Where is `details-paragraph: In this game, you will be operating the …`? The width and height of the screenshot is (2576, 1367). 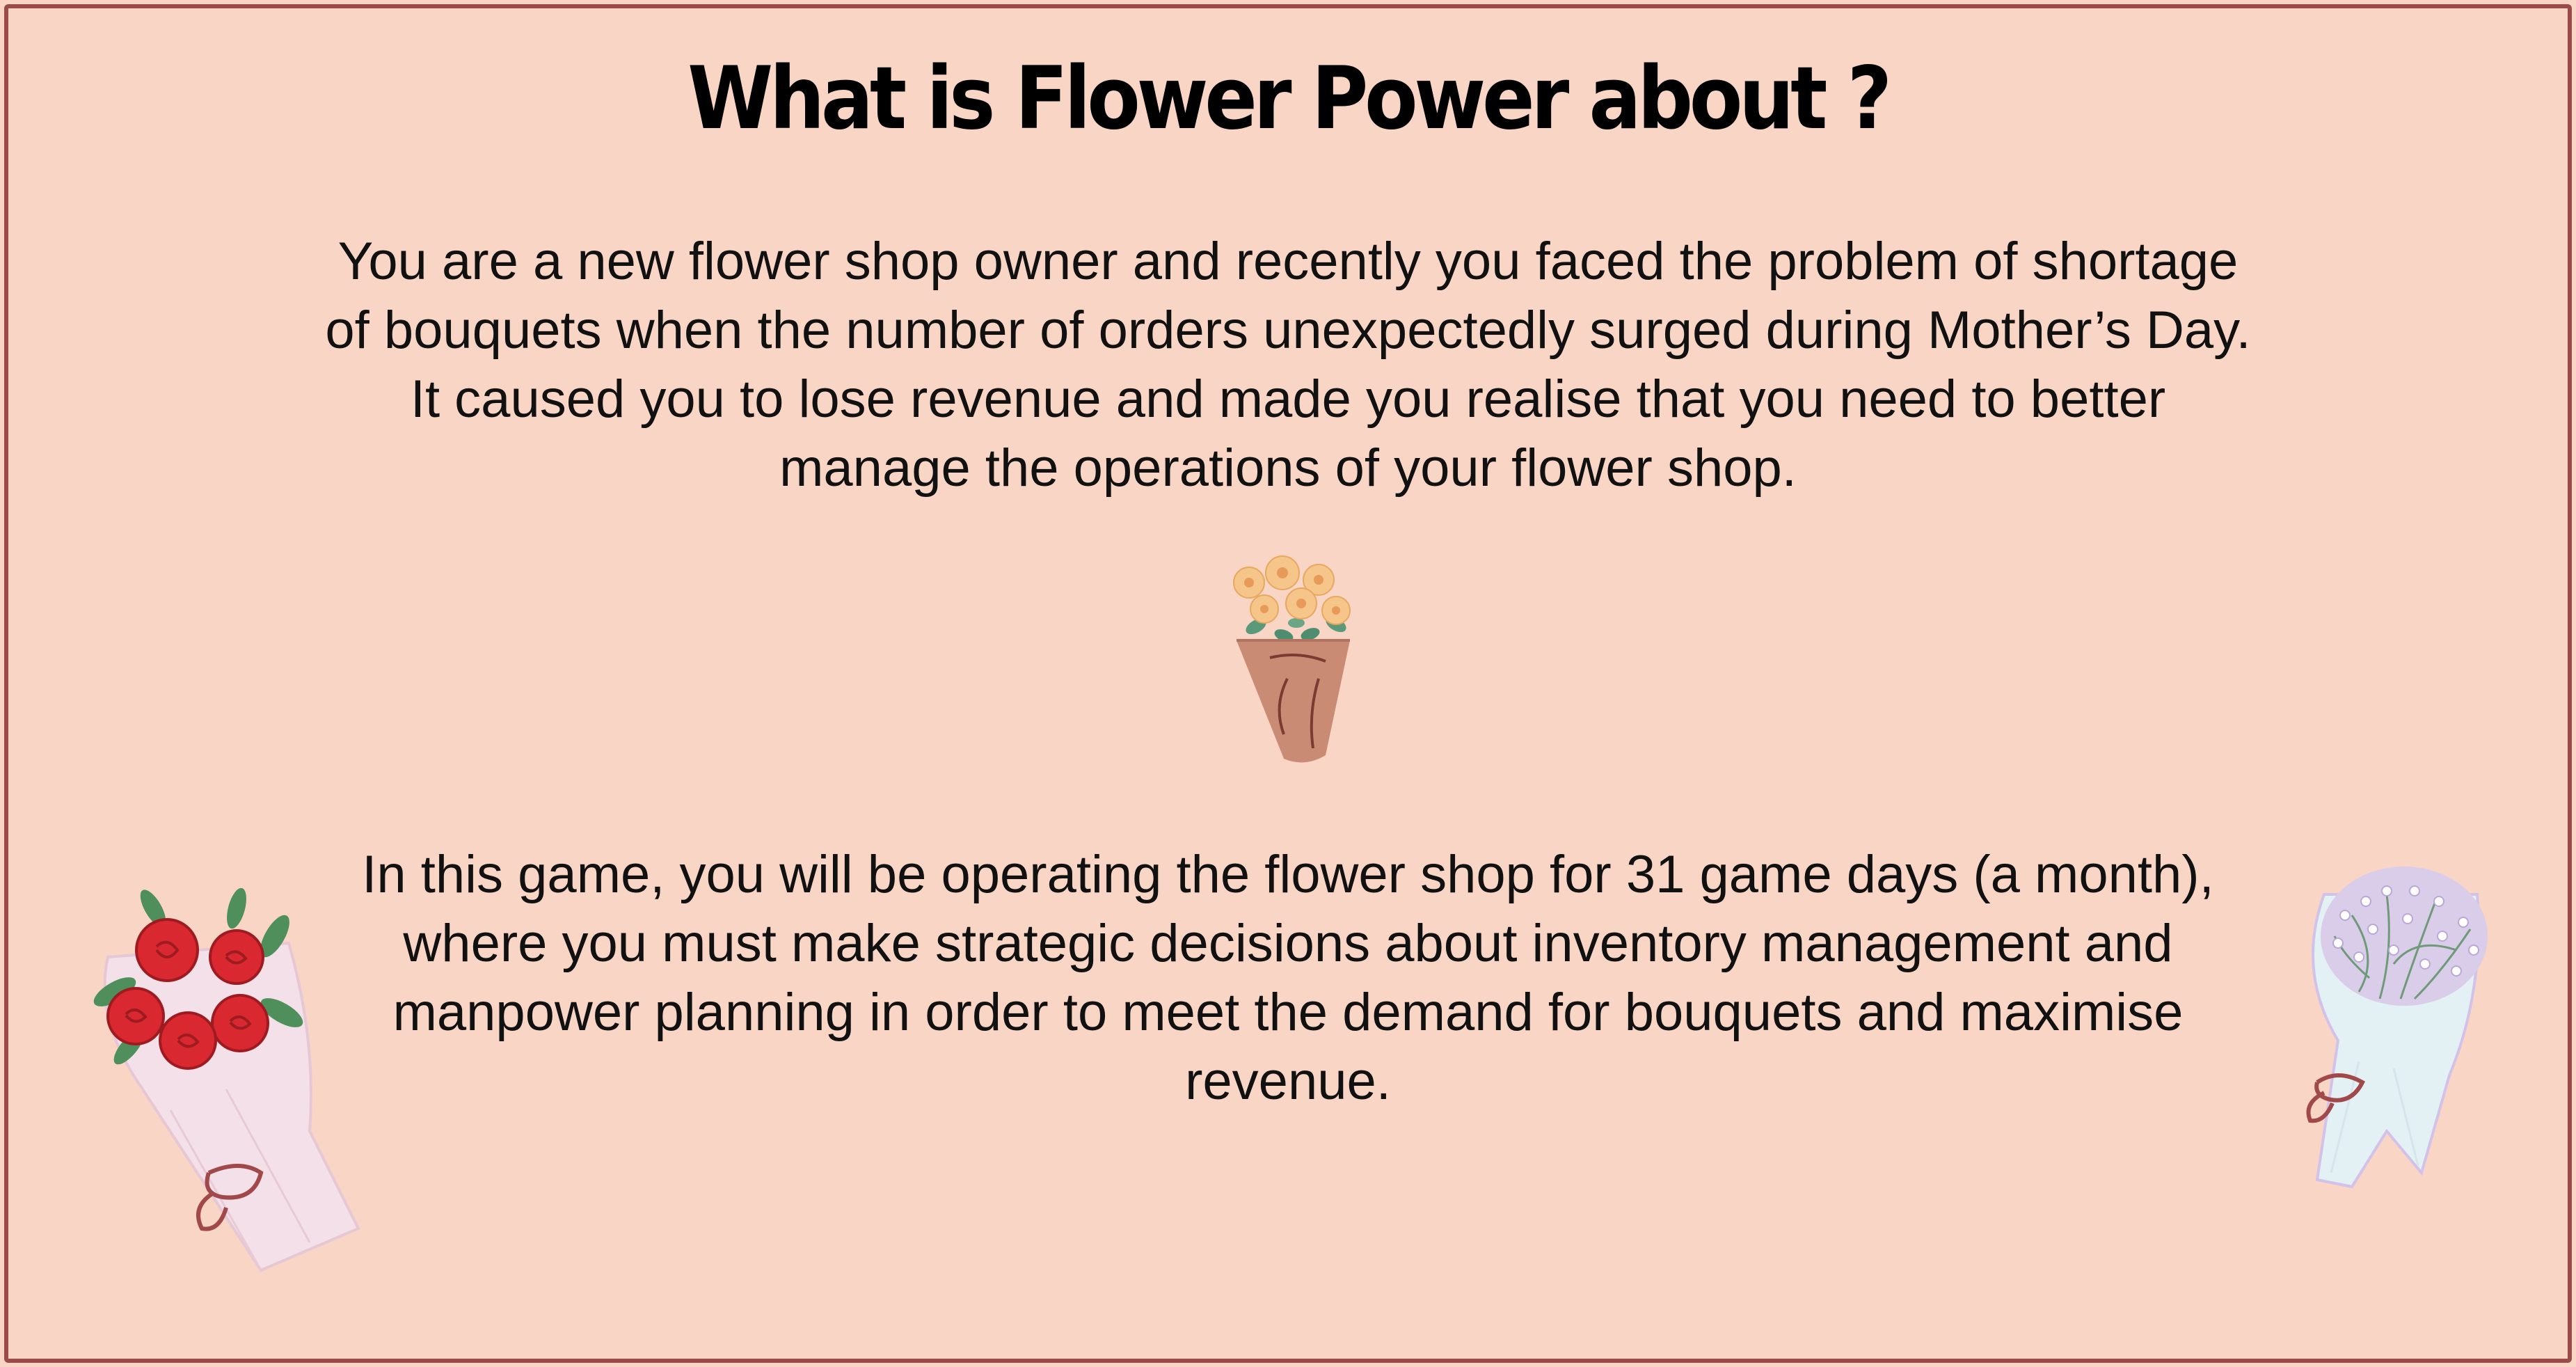 details-paragraph: In this game, you will be operating the … is located at coordinates (1288, 978).